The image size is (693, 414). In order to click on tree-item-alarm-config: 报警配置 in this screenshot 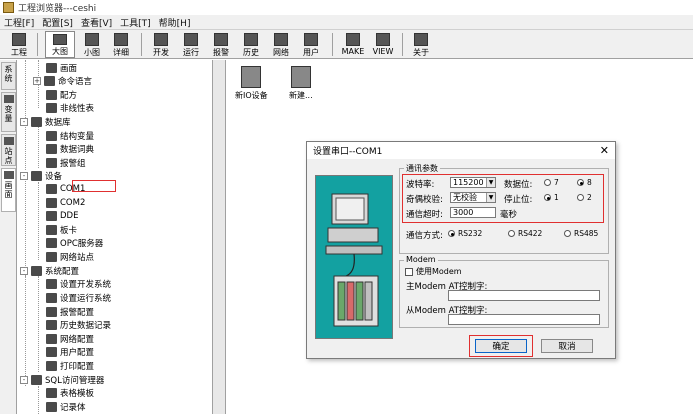, I will do `click(70, 311)`.